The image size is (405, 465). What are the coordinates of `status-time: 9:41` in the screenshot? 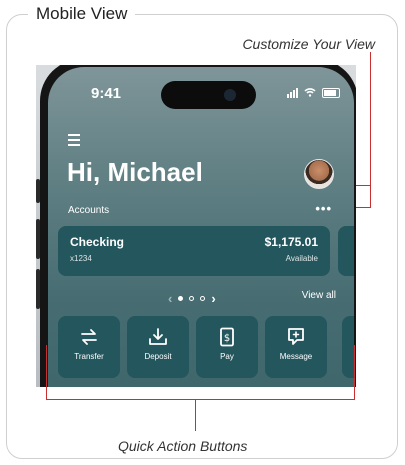 It's located at (106, 93).